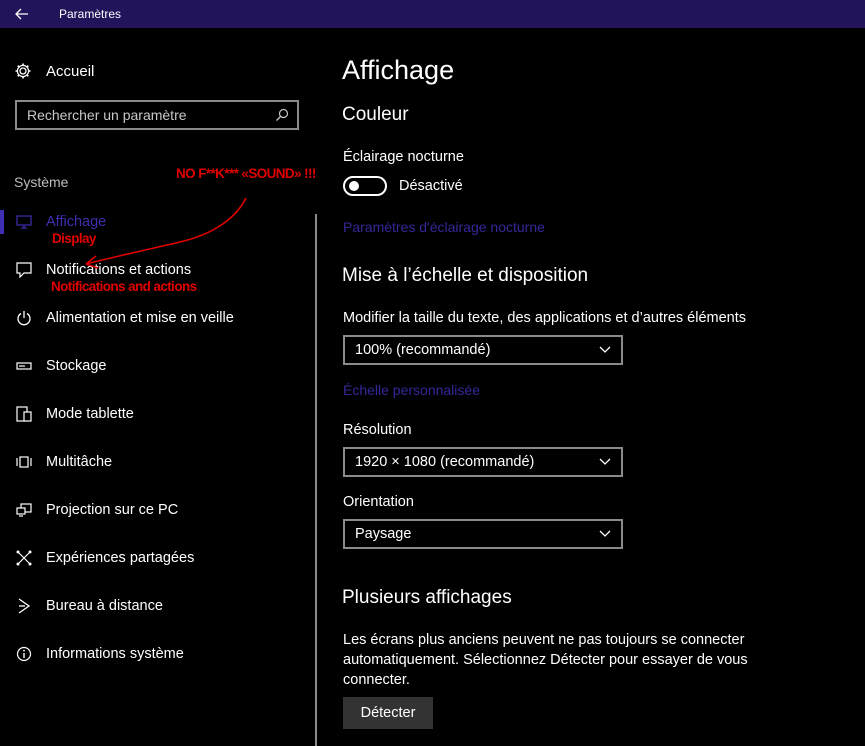 This screenshot has width=865, height=746. I want to click on scale-dropdown: 100% (recommandé), so click(483, 350).